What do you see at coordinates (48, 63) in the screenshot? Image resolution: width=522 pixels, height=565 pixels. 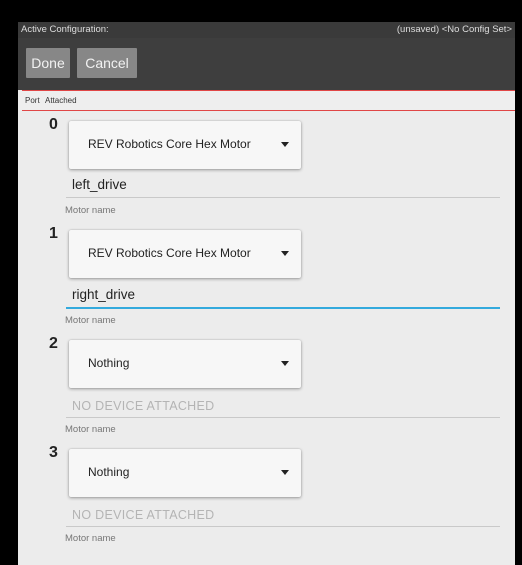 I see `done-button: Done` at bounding box center [48, 63].